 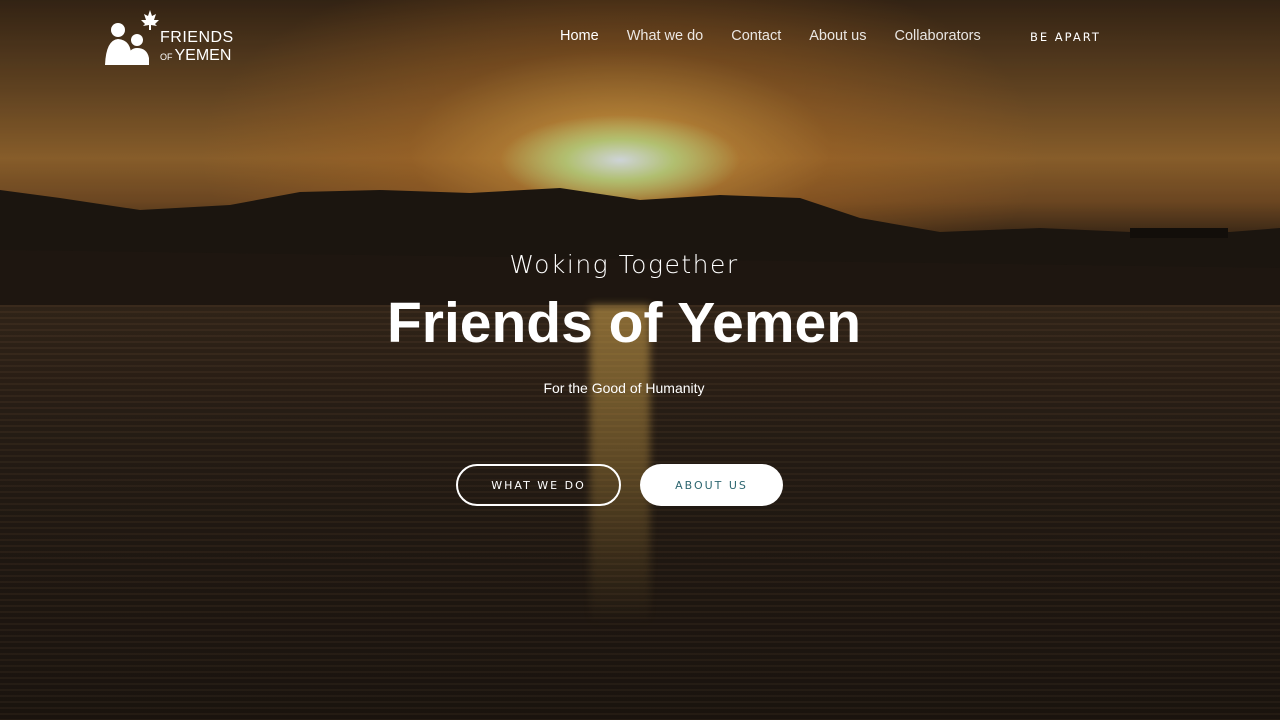 What do you see at coordinates (711, 485) in the screenshot?
I see `about-us-button: ABOUT US` at bounding box center [711, 485].